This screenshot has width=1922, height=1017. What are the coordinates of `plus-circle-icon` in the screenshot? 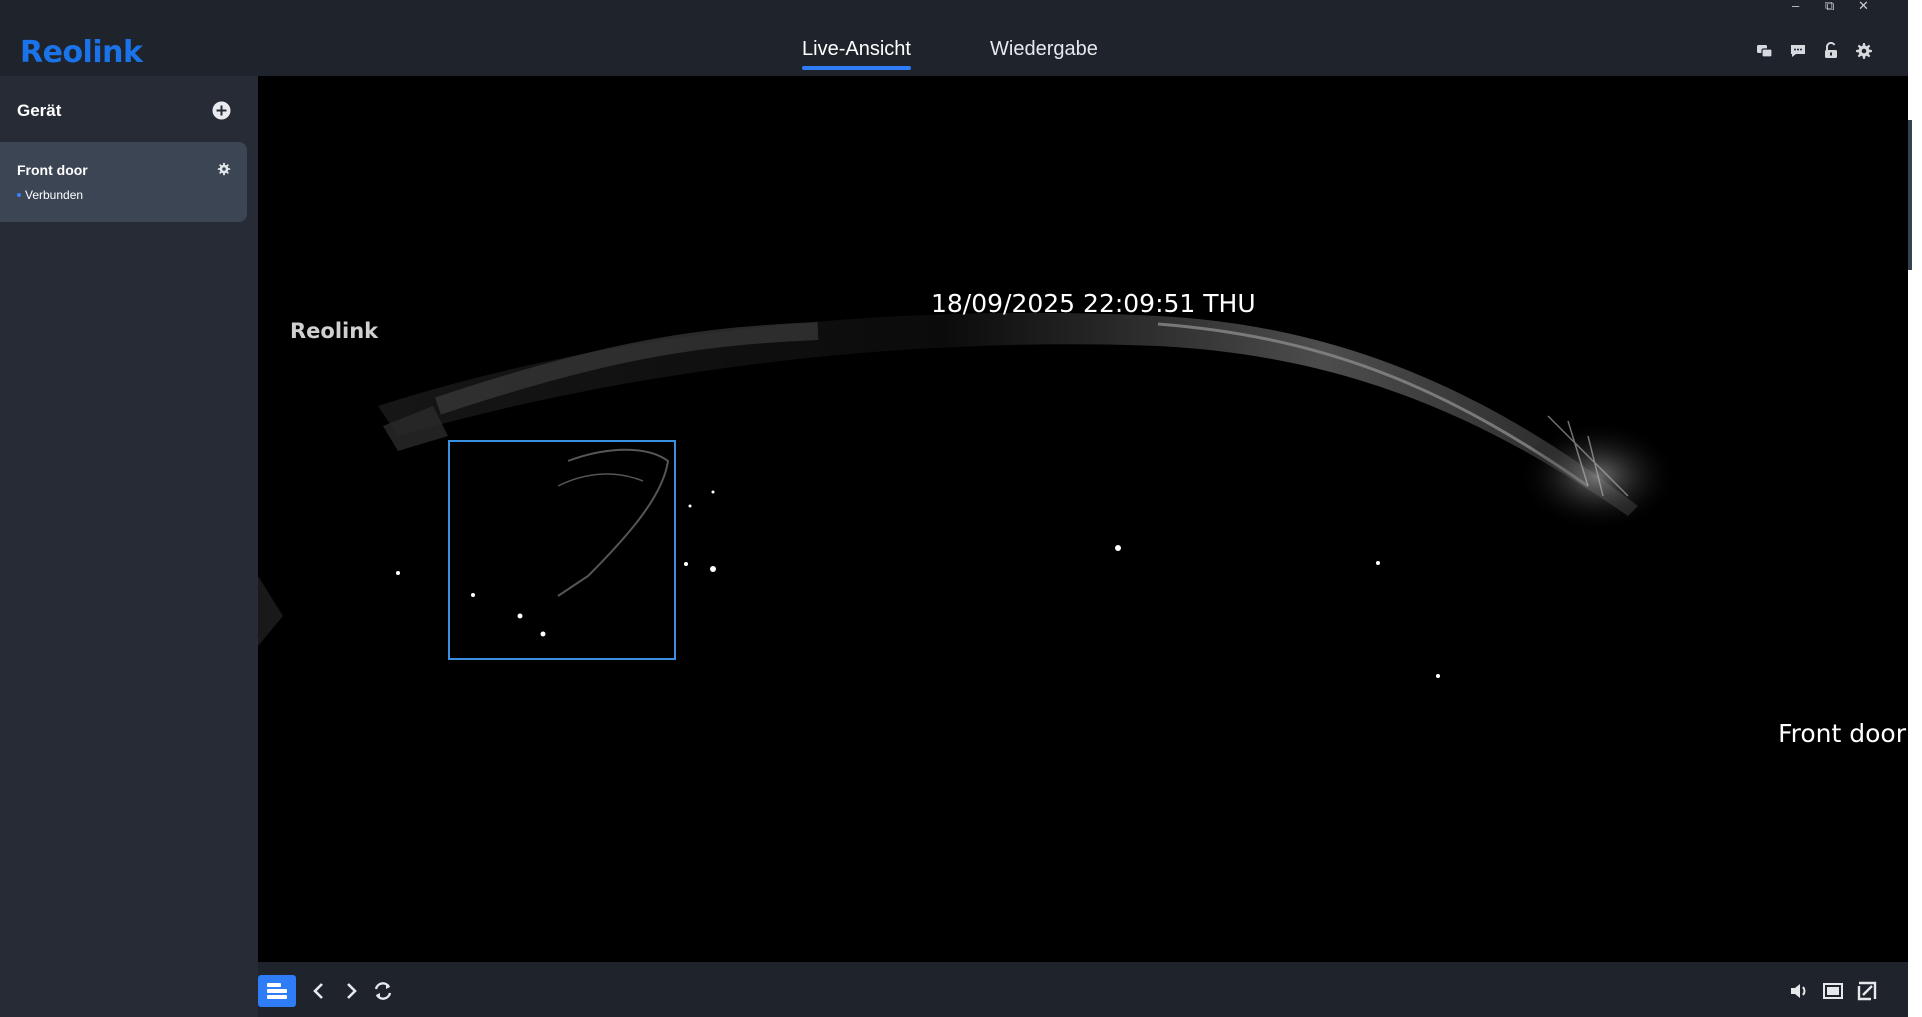 It's located at (221, 110).